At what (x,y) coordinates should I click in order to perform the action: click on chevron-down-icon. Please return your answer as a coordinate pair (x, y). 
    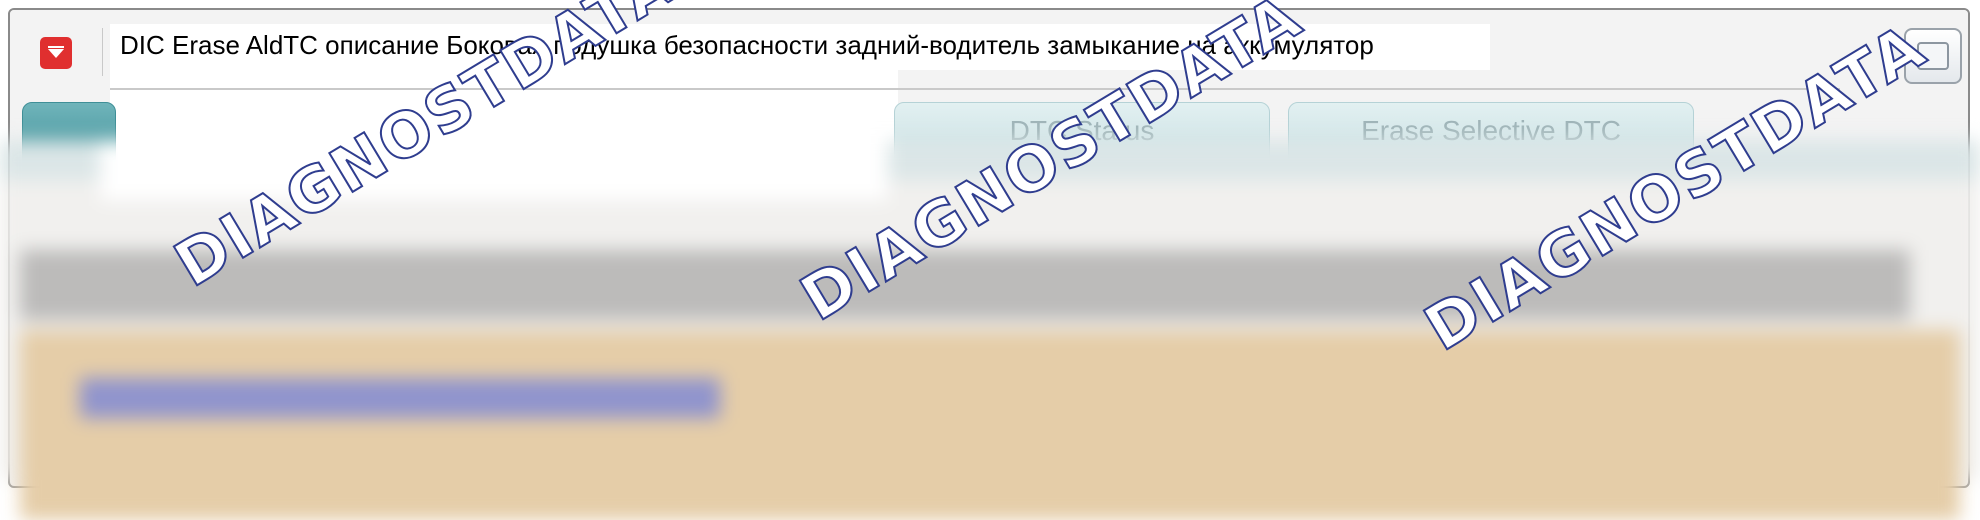
    Looking at the image, I should click on (56, 52).